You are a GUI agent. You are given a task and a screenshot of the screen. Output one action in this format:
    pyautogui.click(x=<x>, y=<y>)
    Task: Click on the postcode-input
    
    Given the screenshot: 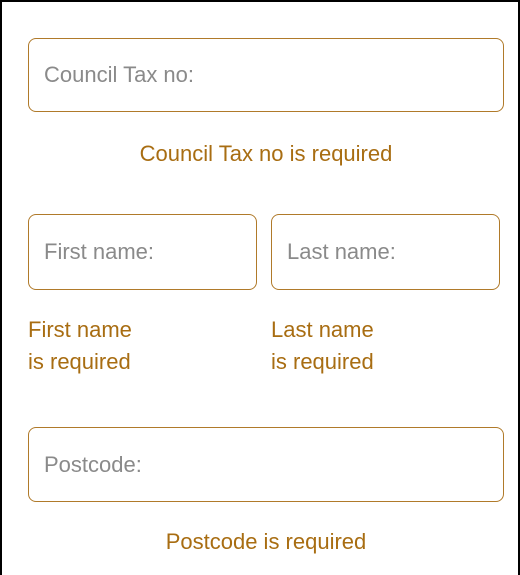 What is the action you would take?
    pyautogui.click(x=273, y=464)
    